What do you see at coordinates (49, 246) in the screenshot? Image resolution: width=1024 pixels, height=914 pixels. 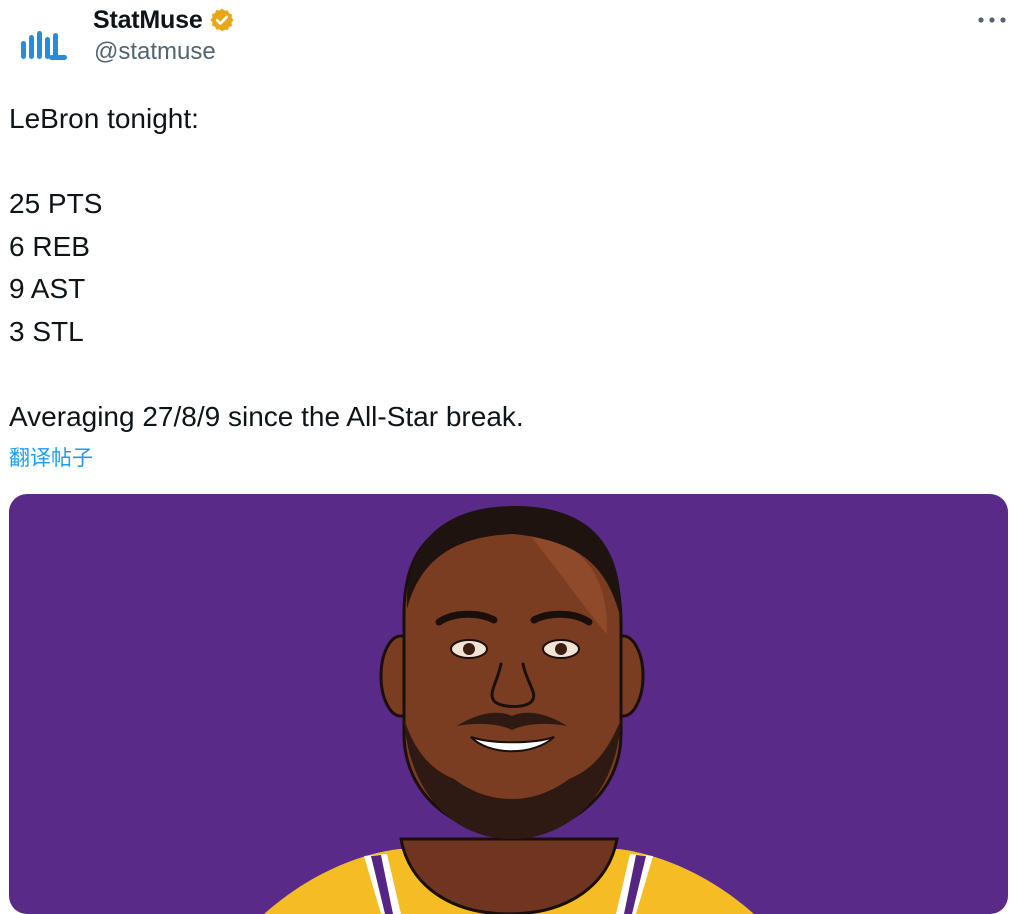 I see `tweet-text-line: 6 REB` at bounding box center [49, 246].